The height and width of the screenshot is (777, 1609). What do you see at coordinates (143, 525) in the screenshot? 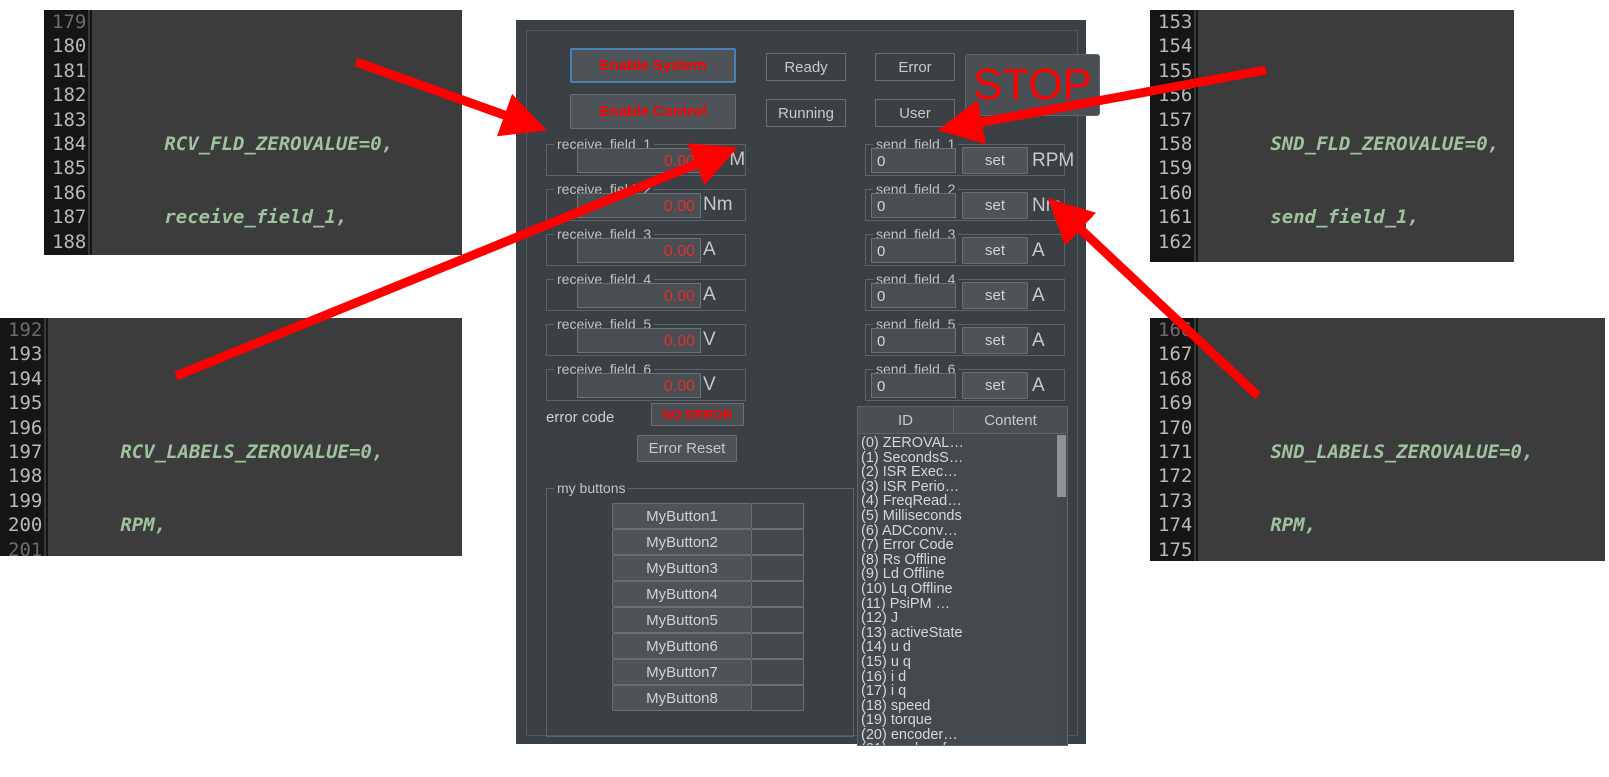
I see `code-line: RPM,` at bounding box center [143, 525].